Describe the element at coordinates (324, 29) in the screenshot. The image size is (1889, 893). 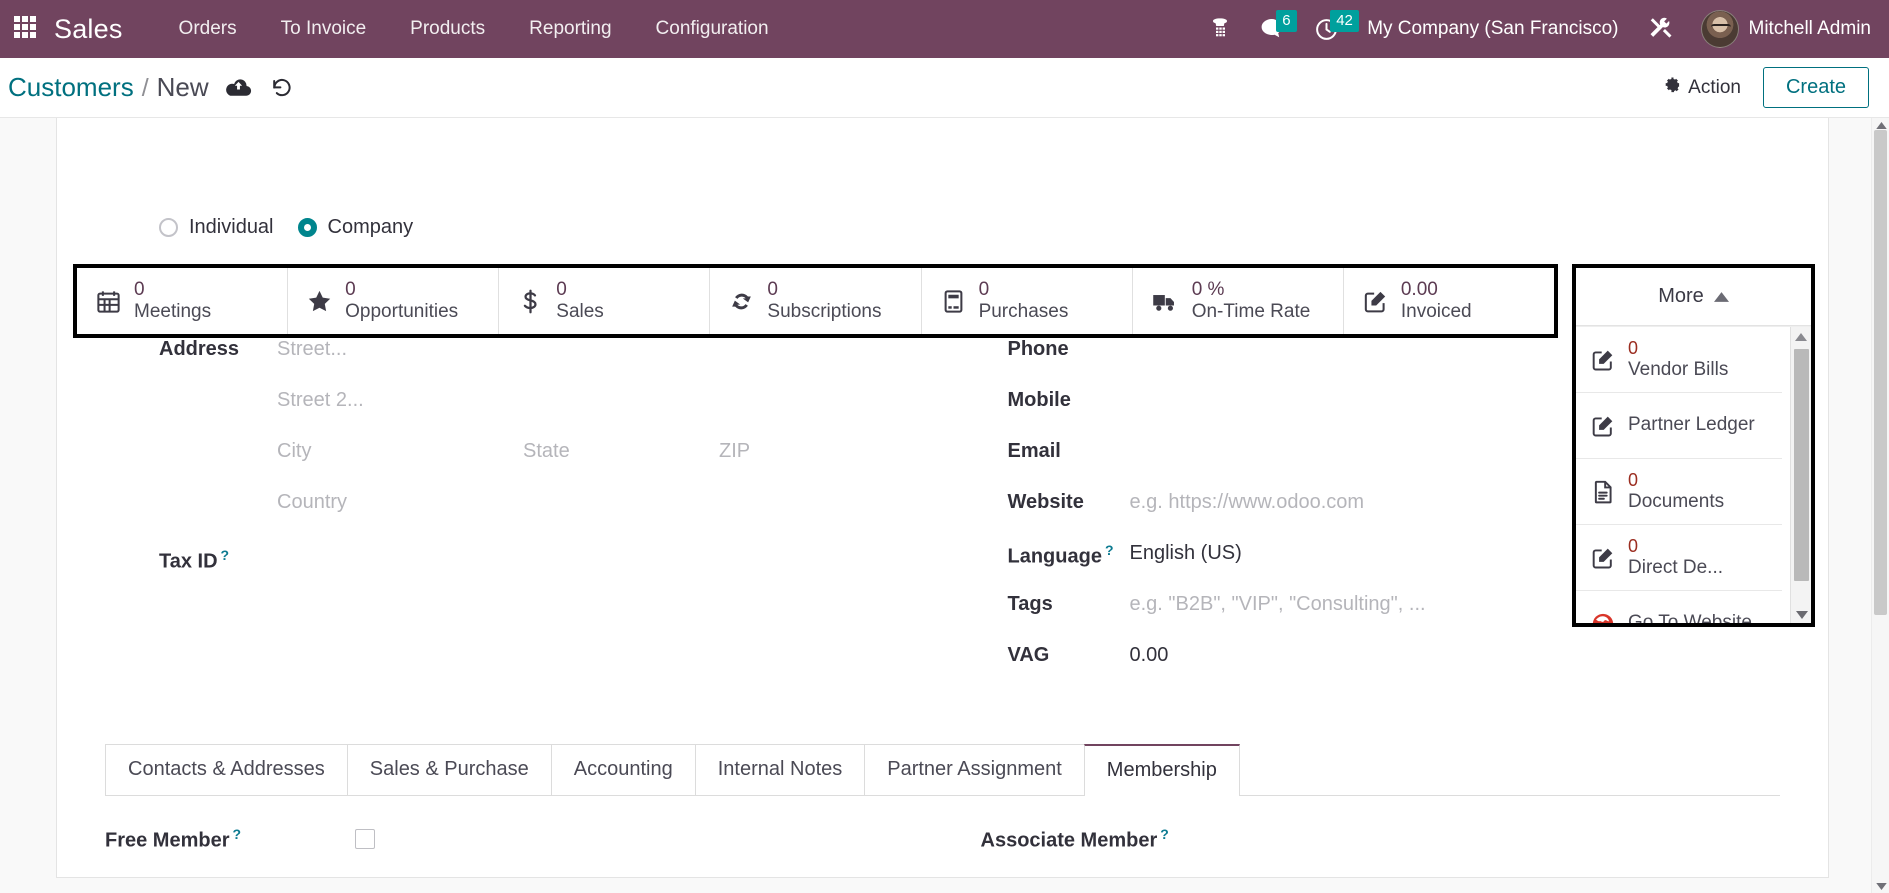
I see `nav-item-to-invoice: To Invoice` at that location.